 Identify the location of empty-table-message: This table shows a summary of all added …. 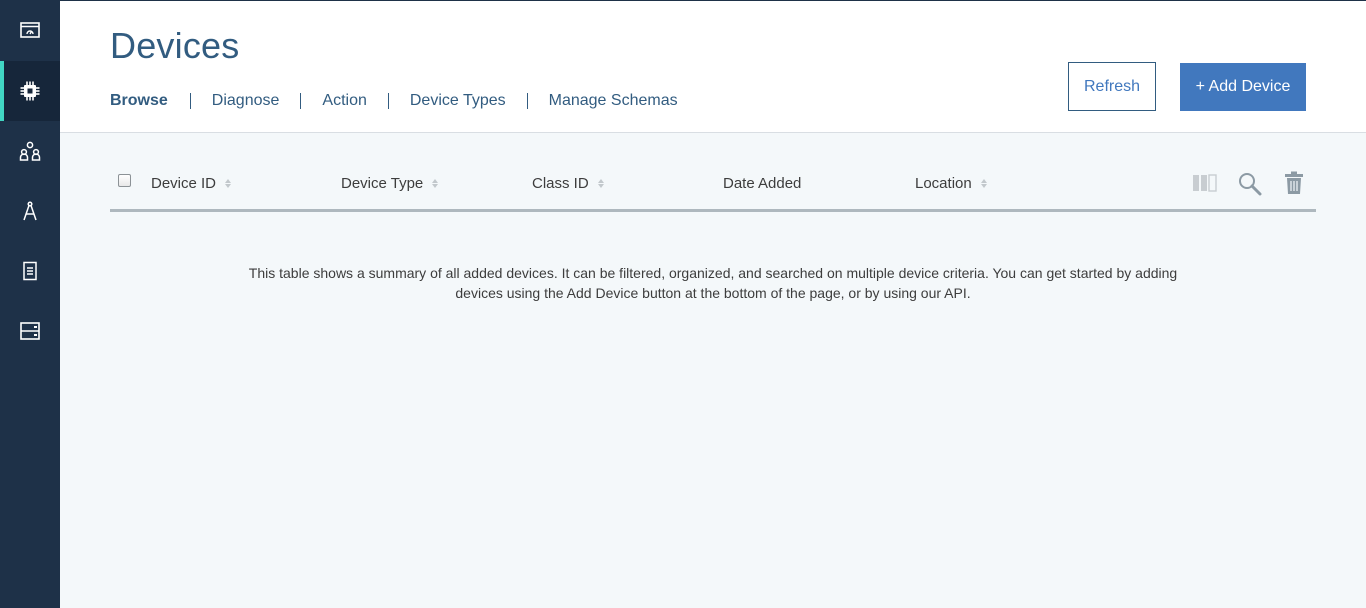
(713, 283).